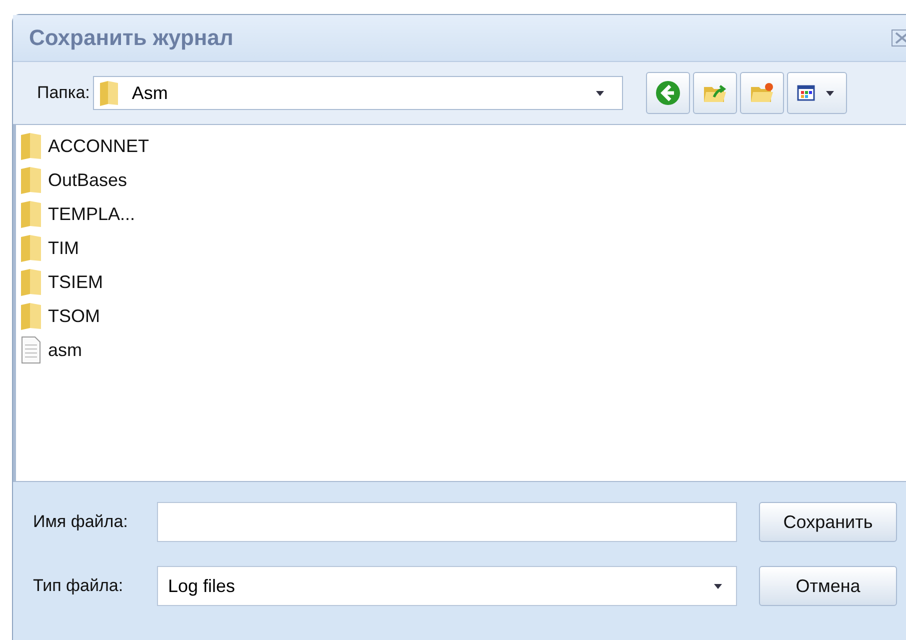 The width and height of the screenshot is (906, 640). I want to click on folder-label: Папка:, so click(63, 93).